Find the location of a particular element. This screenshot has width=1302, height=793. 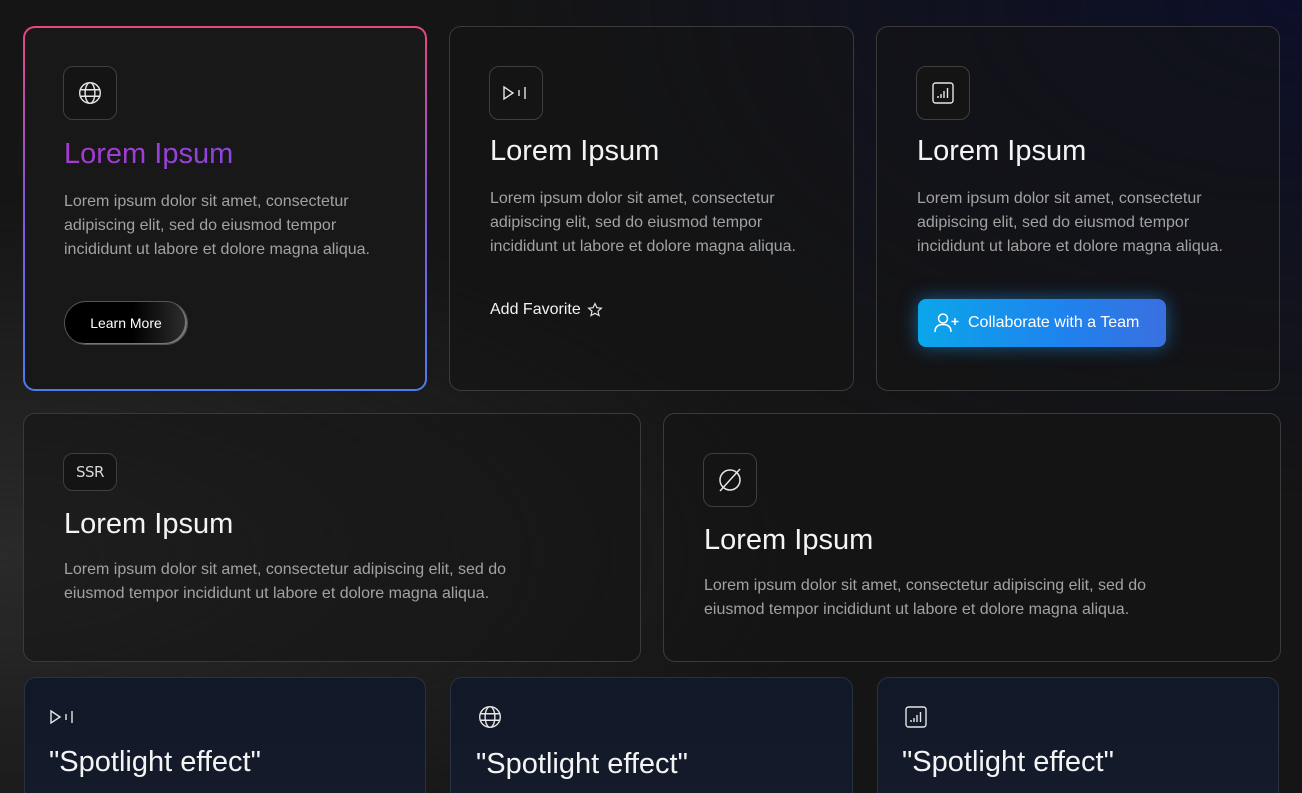

signal-bars-icon-box is located at coordinates (943, 93).